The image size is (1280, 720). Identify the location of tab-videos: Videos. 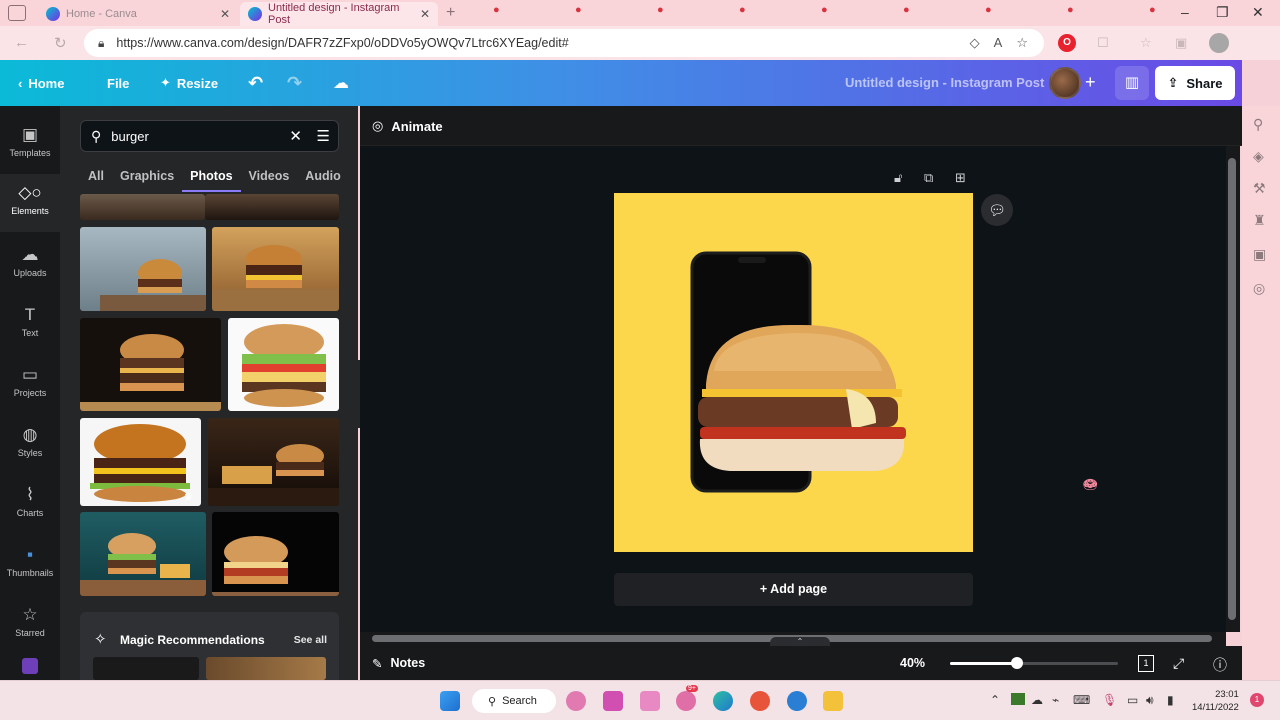
(269, 179).